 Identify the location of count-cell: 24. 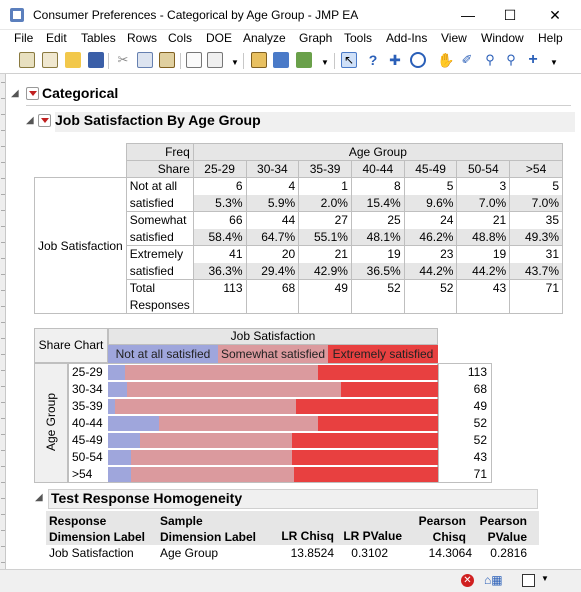
(430, 220).